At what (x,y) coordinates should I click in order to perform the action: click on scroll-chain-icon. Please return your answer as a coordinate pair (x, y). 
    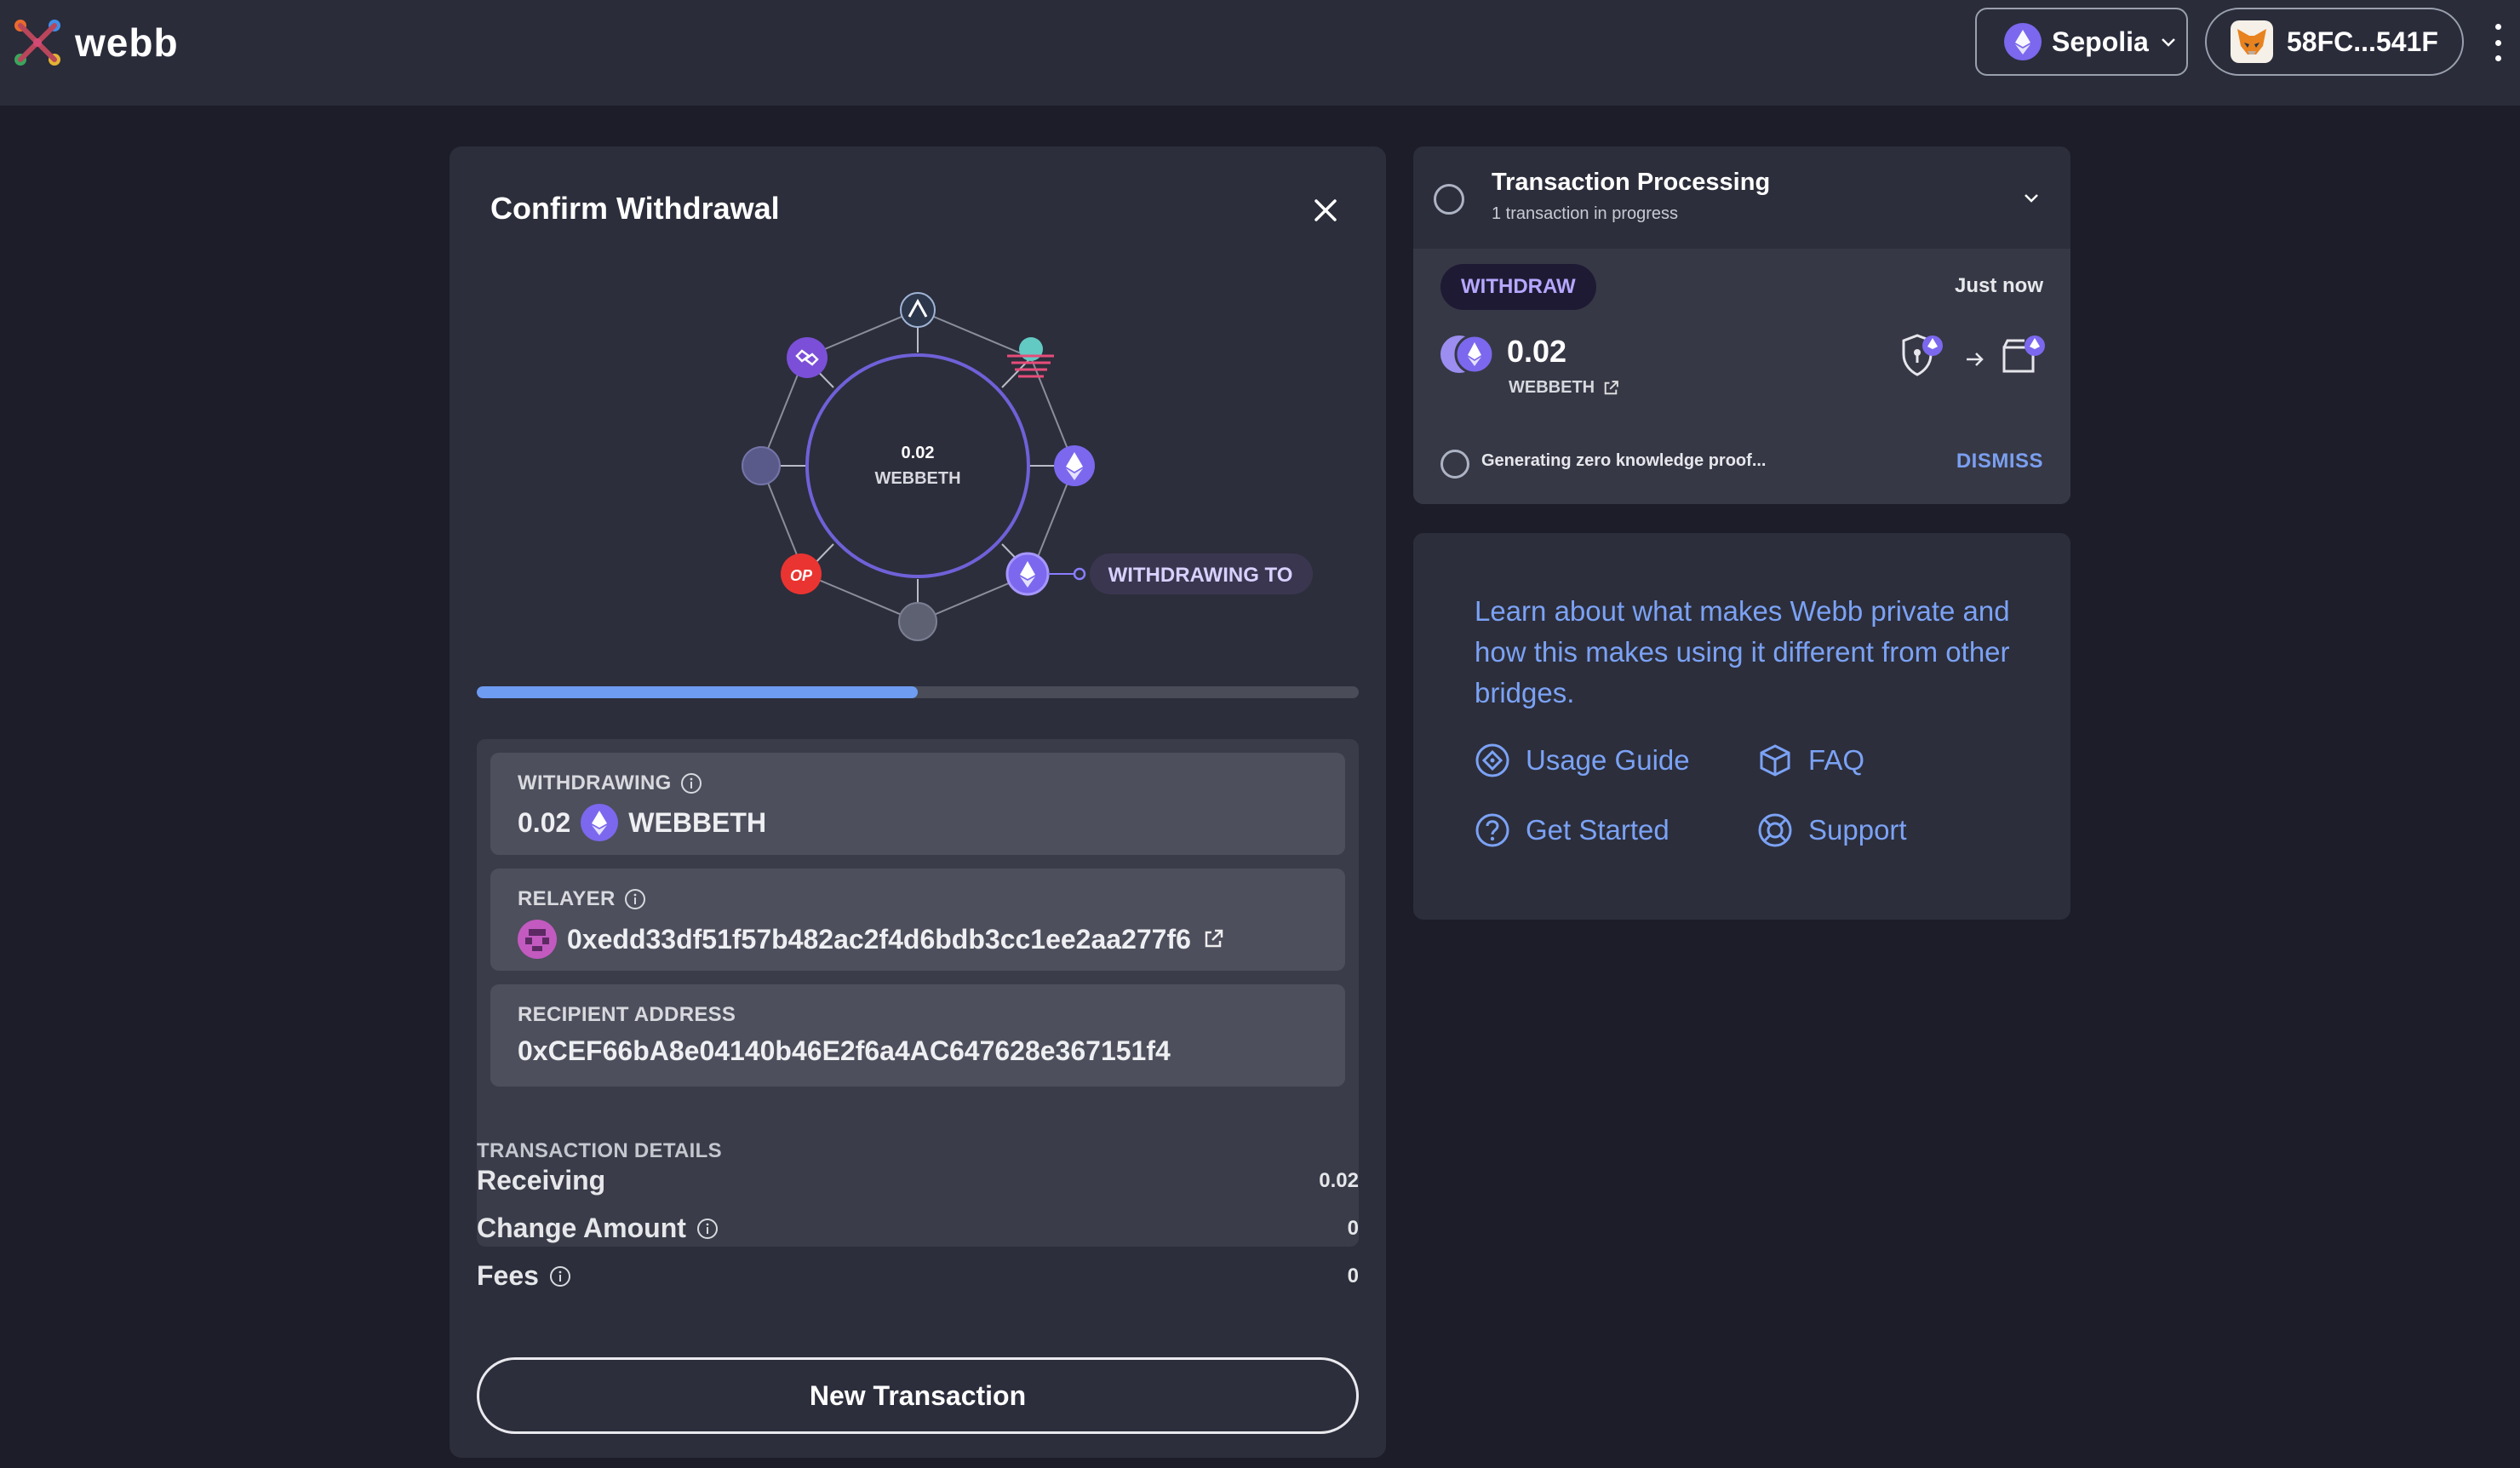
    Looking at the image, I should click on (1030, 357).